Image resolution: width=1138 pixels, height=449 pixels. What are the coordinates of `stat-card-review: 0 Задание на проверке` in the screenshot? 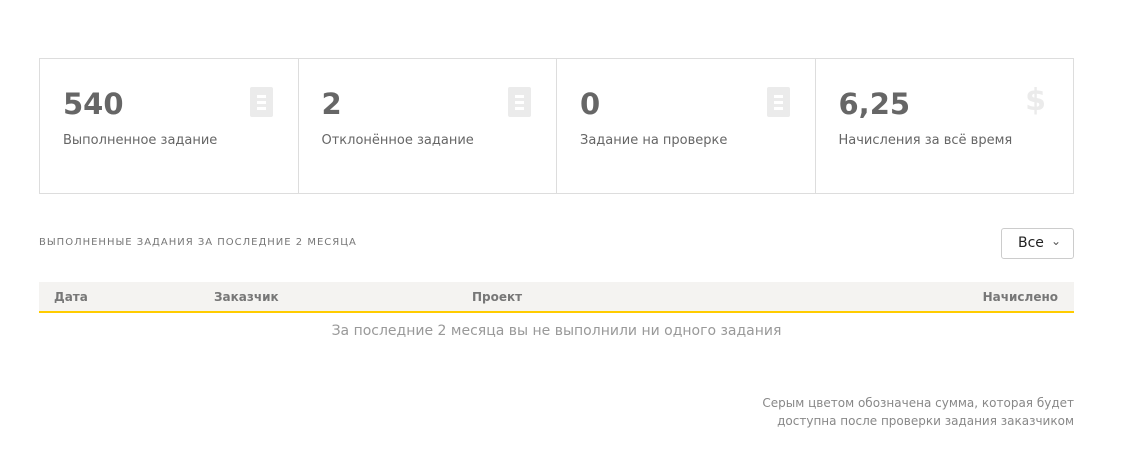 It's located at (686, 126).